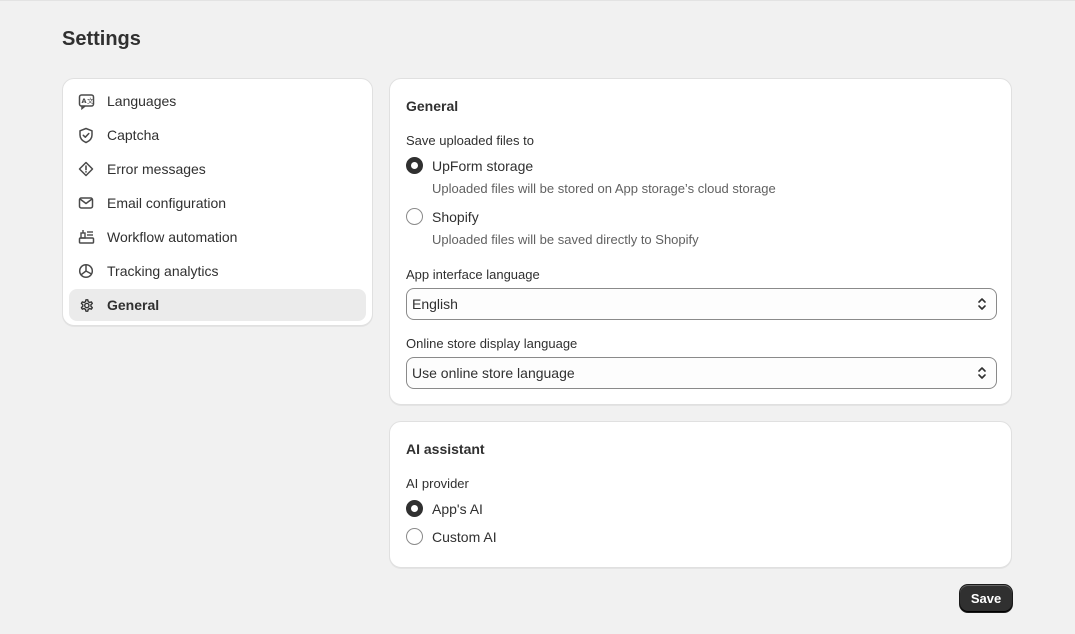 This screenshot has height=634, width=1075. What do you see at coordinates (217, 169) in the screenshot?
I see `sidebar-item-error-messages: Error messages` at bounding box center [217, 169].